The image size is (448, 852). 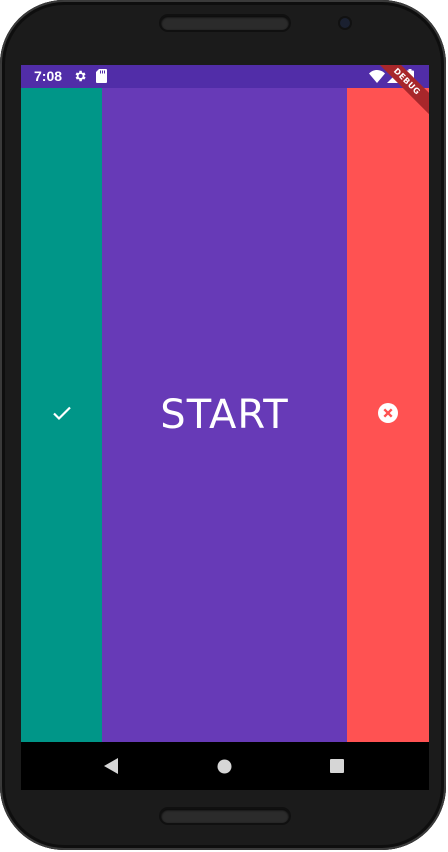 I want to click on bottom-speaker, so click(x=225, y=816).